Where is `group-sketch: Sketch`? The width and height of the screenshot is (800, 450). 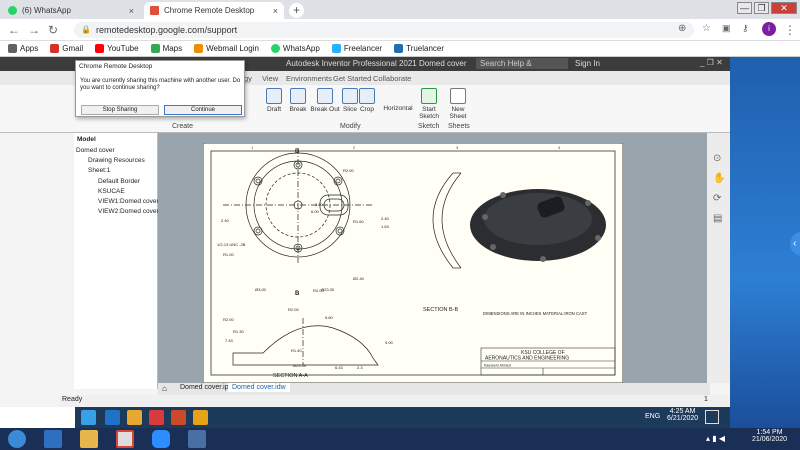
group-sketch: Sketch is located at coordinates (429, 126).